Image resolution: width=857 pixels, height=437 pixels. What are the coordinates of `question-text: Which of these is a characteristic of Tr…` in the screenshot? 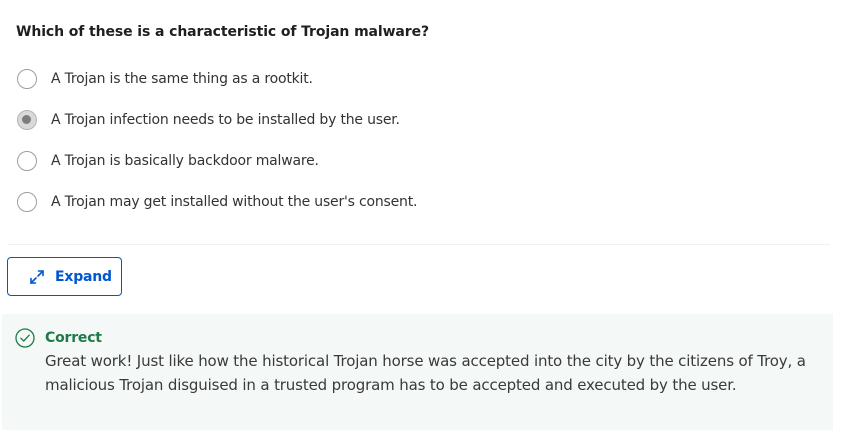 It's located at (223, 32).